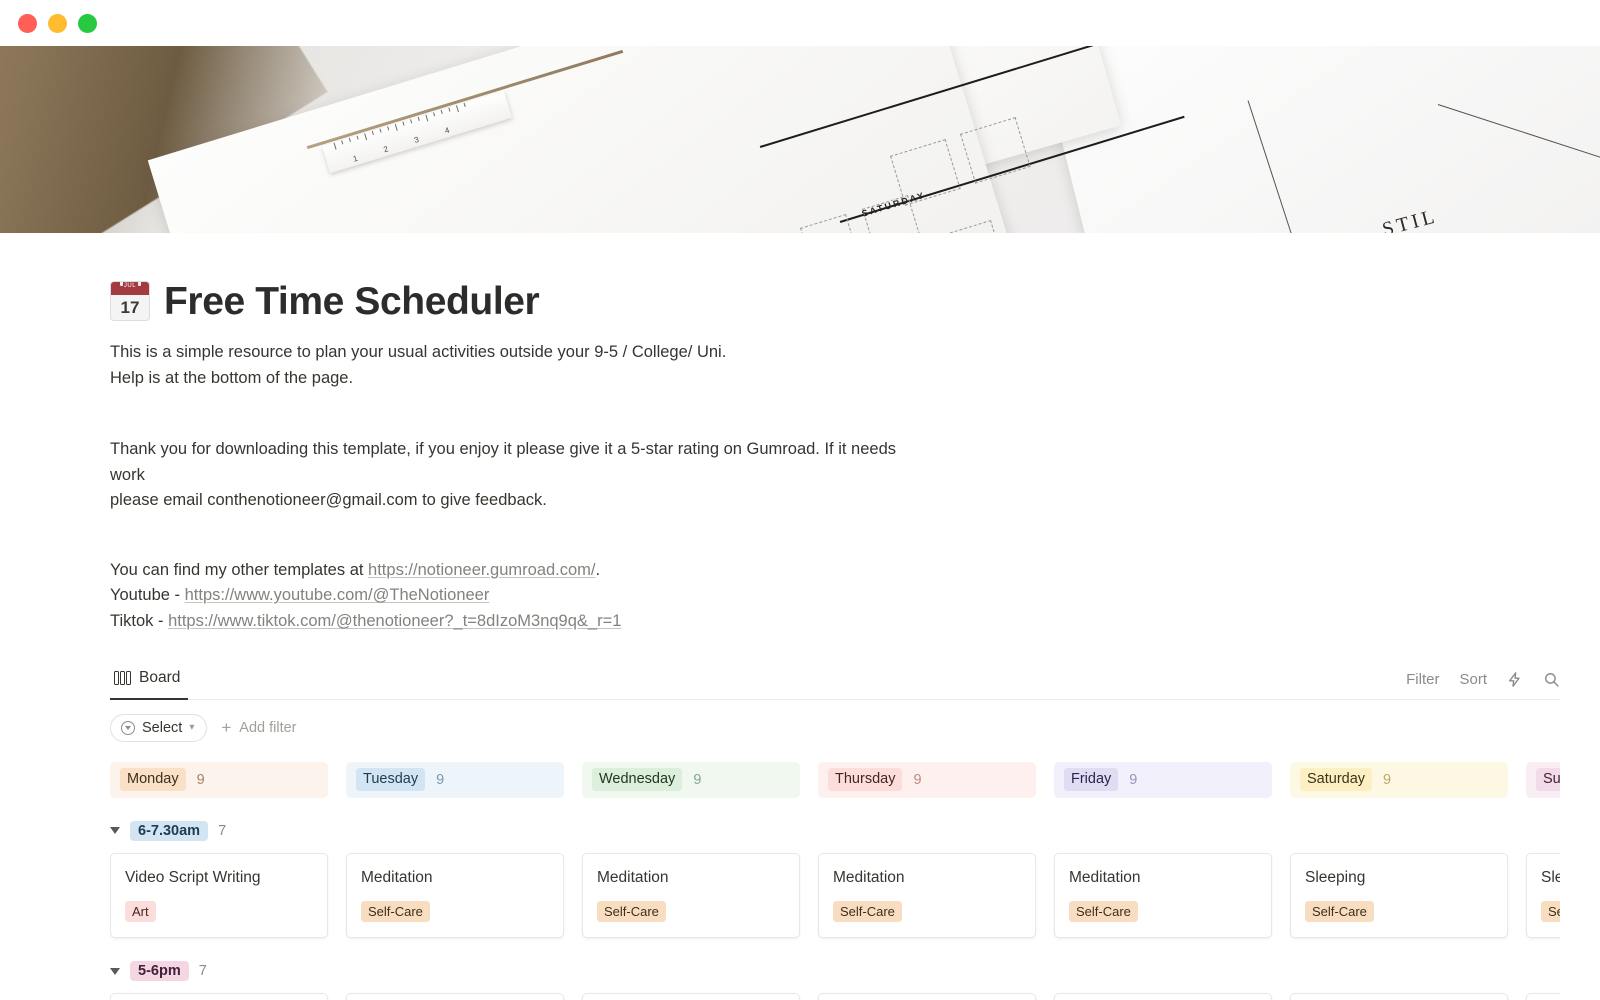  I want to click on sort-button: Sort, so click(1473, 679).